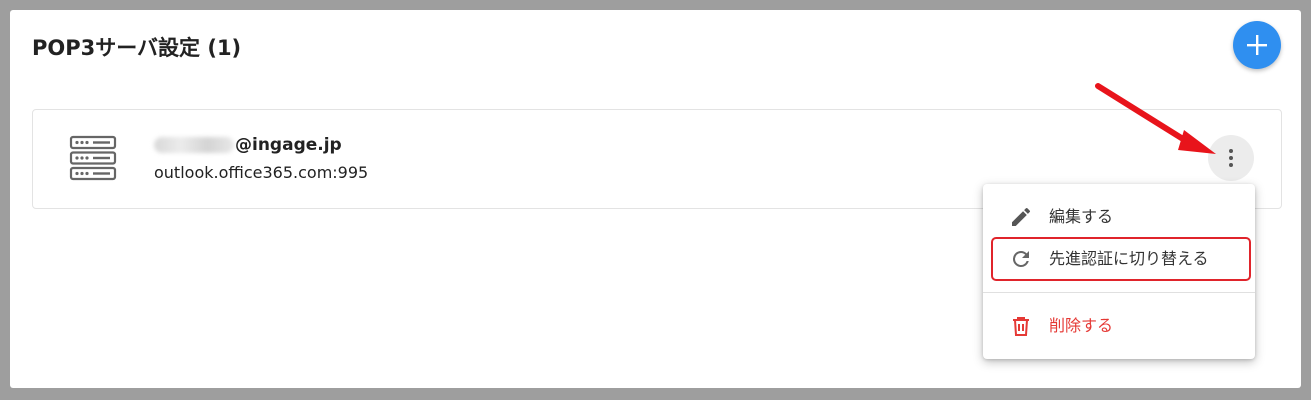 Image resolution: width=1311 pixels, height=400 pixels. What do you see at coordinates (1119, 292) in the screenshot?
I see `menu-divider` at bounding box center [1119, 292].